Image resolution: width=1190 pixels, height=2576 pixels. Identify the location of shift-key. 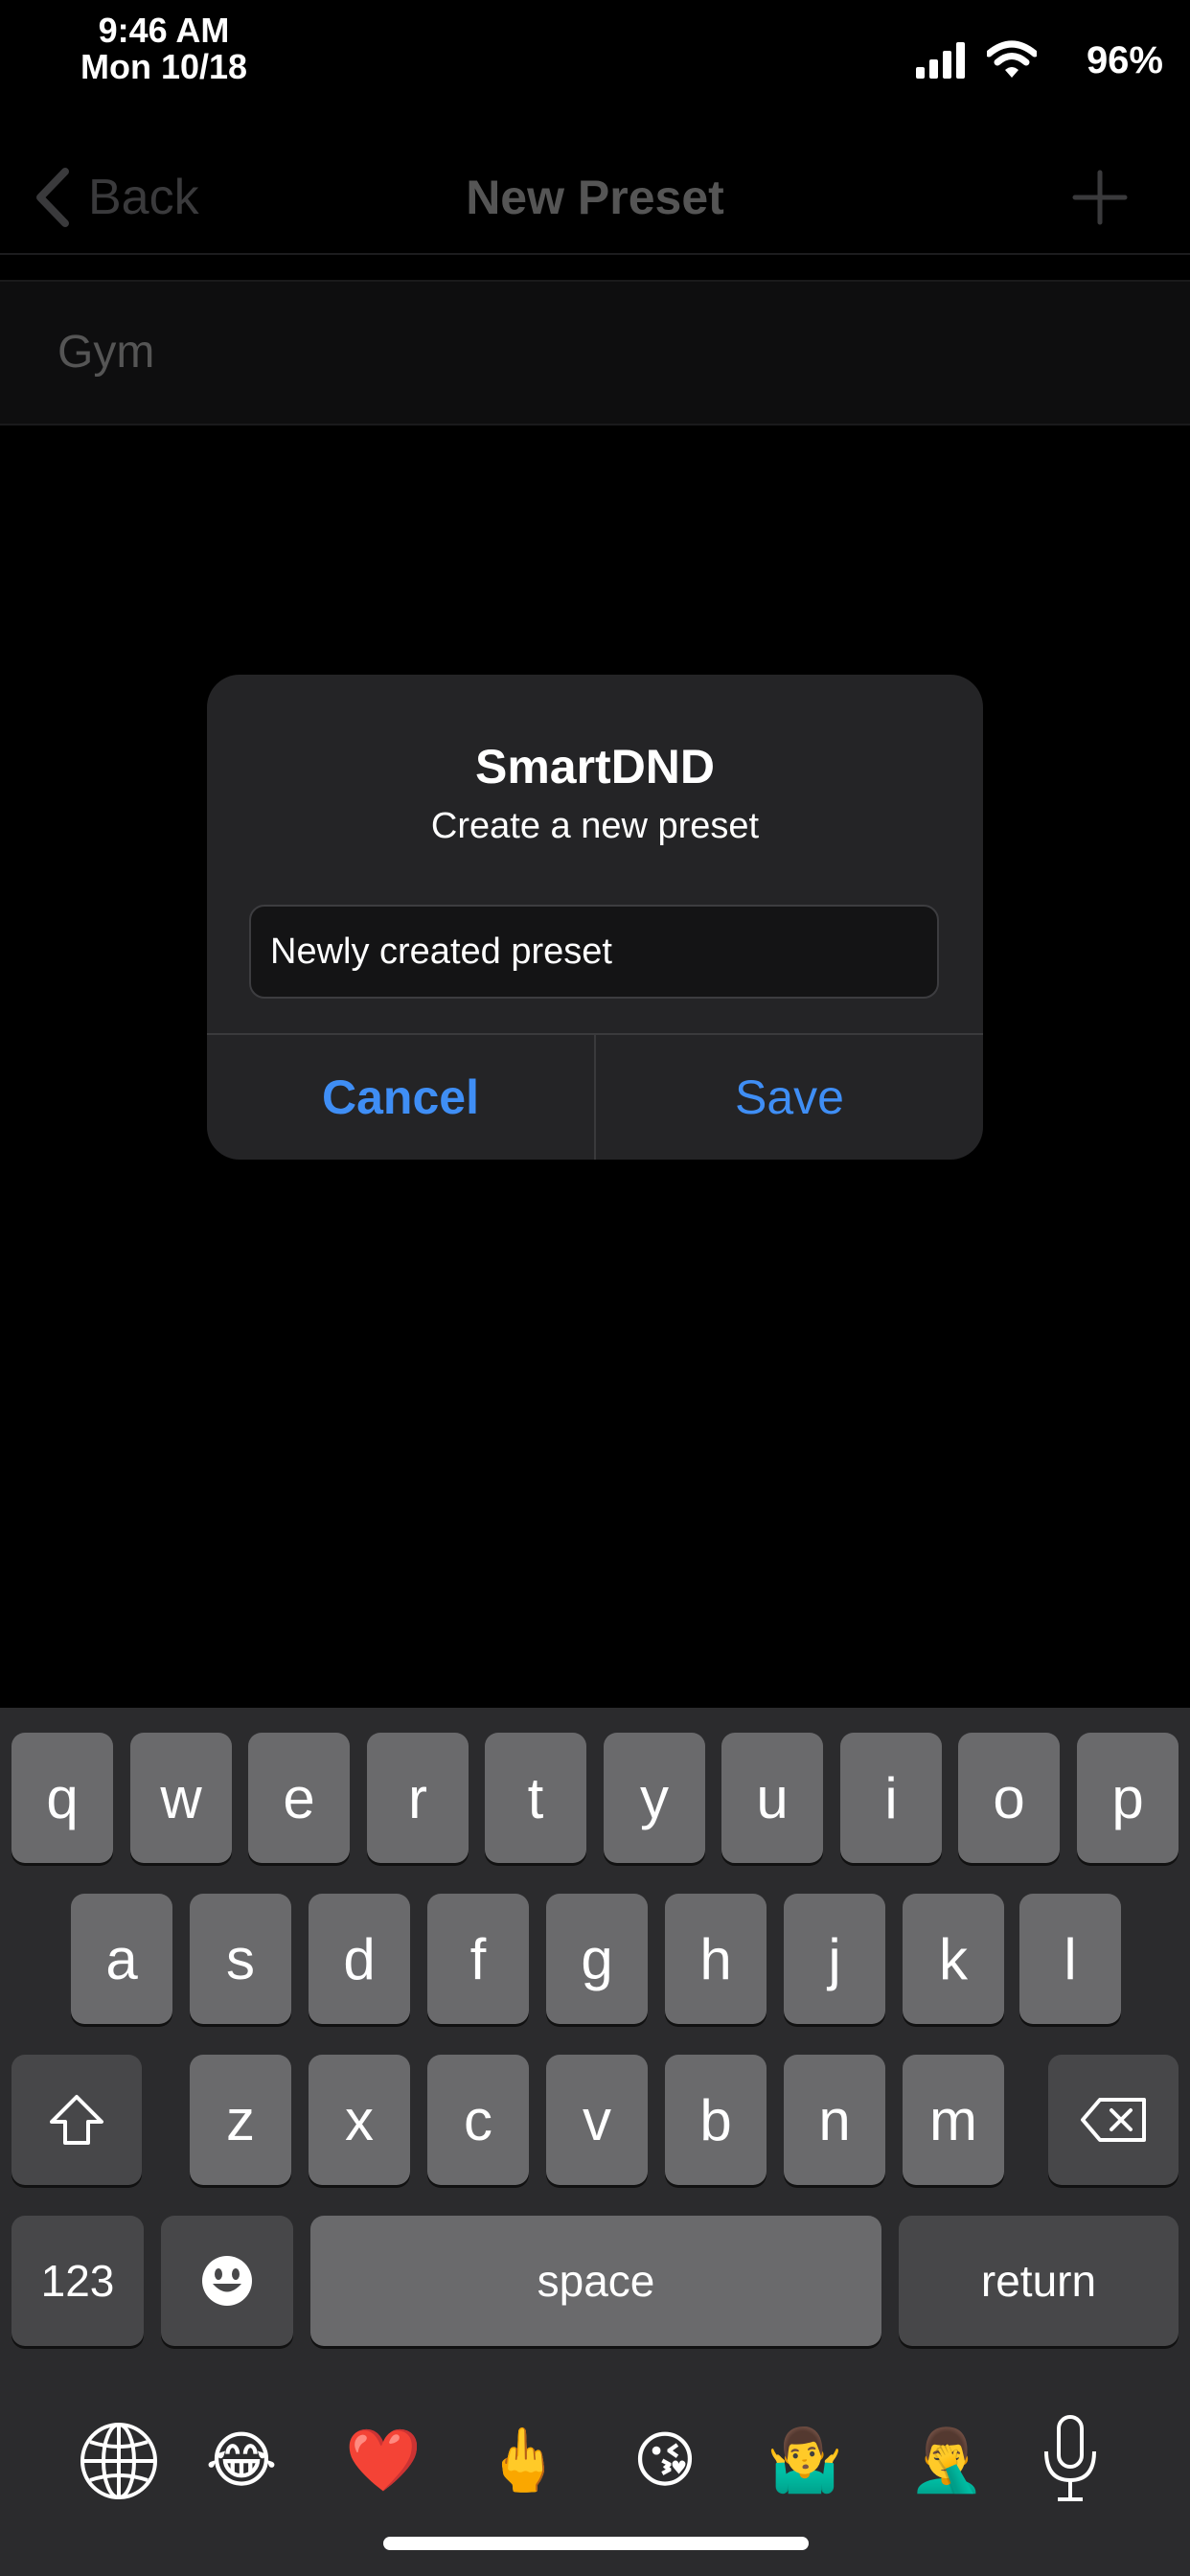
(76, 2120).